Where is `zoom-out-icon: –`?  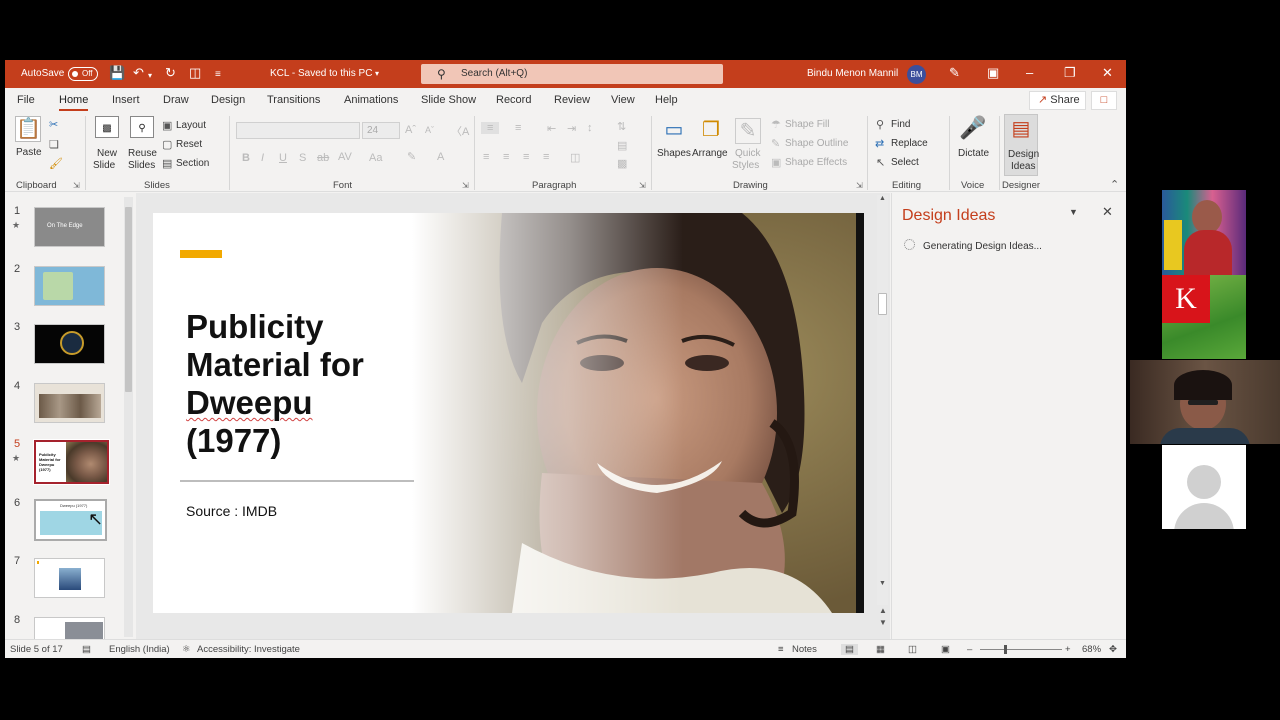
zoom-out-icon: – is located at coordinates (969, 649).